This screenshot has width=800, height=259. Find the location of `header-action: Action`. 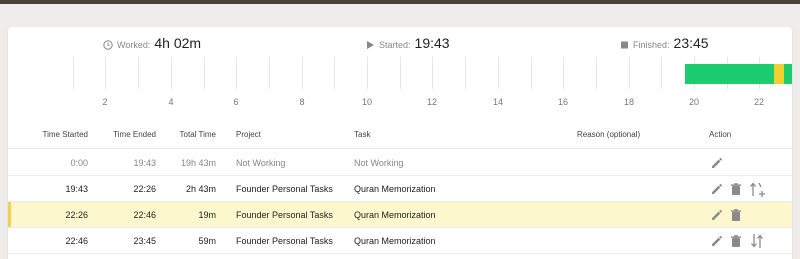

header-action: Action is located at coordinates (720, 134).